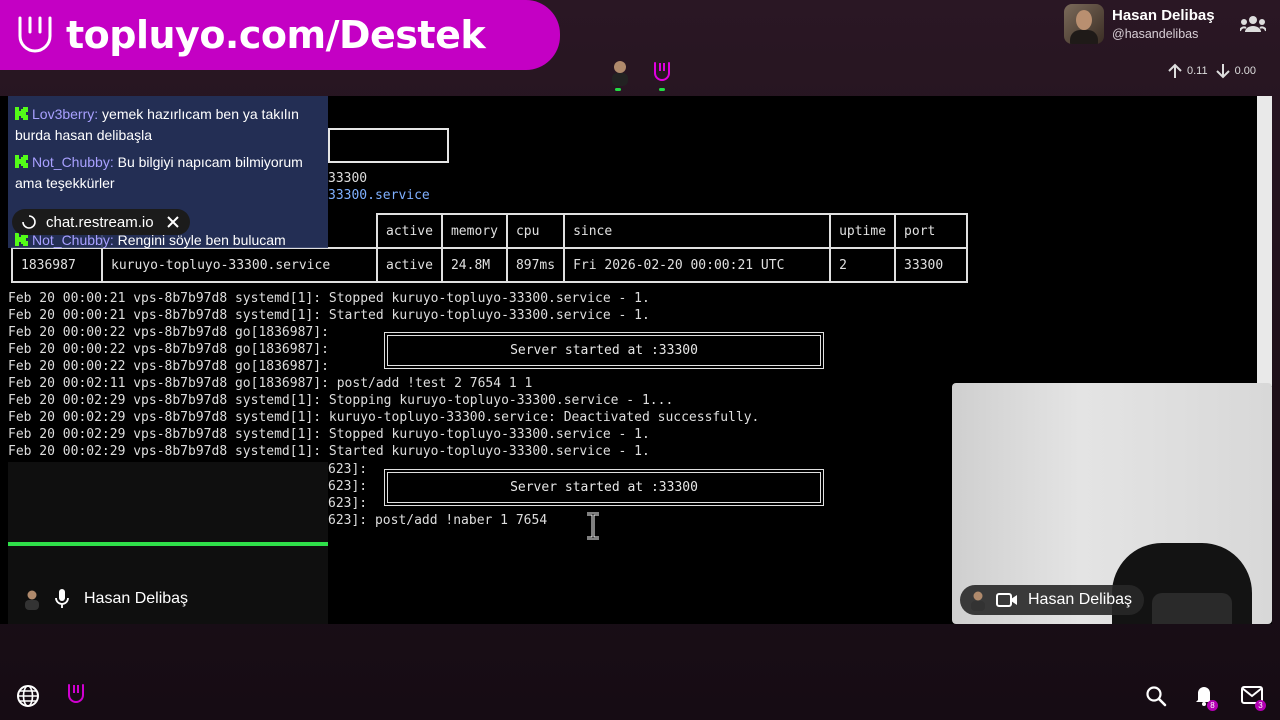 The image size is (1280, 720). What do you see at coordinates (168, 544) in the screenshot?
I see `speaking-indicator` at bounding box center [168, 544].